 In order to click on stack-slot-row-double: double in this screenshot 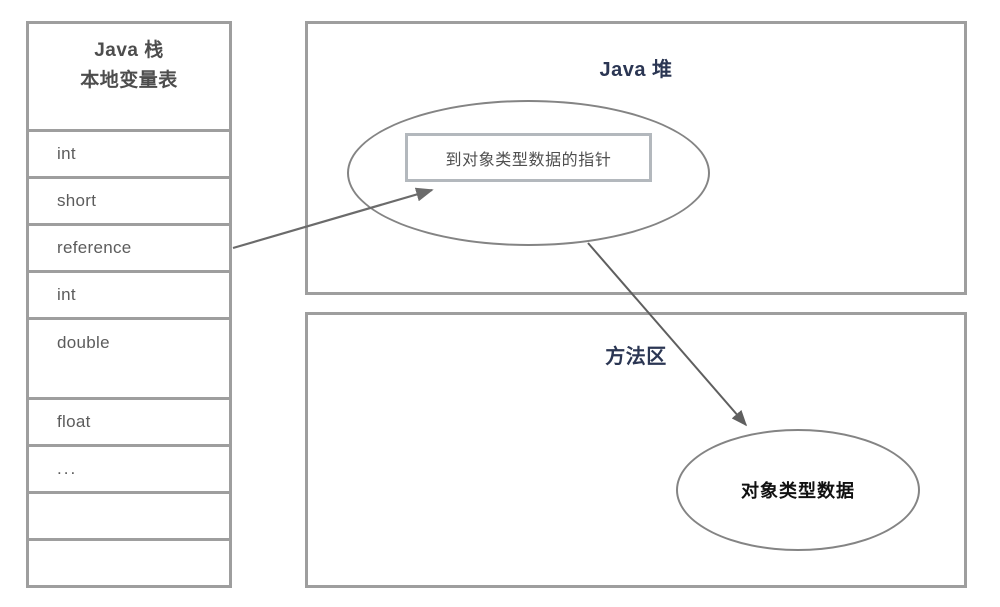, I will do `click(129, 360)`.